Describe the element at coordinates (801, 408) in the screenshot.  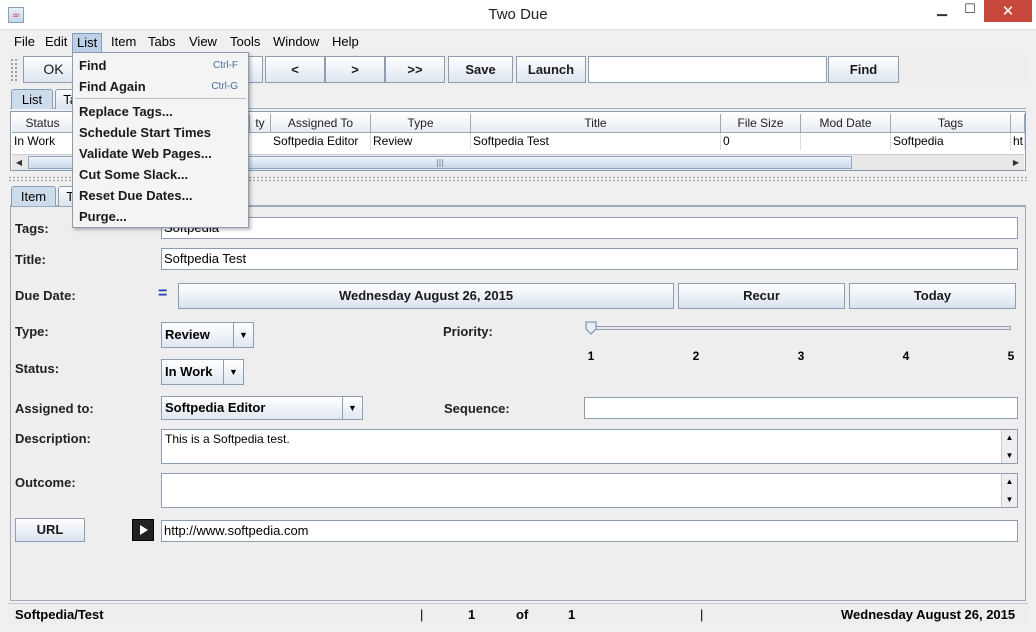
I see `sequence-input` at that location.